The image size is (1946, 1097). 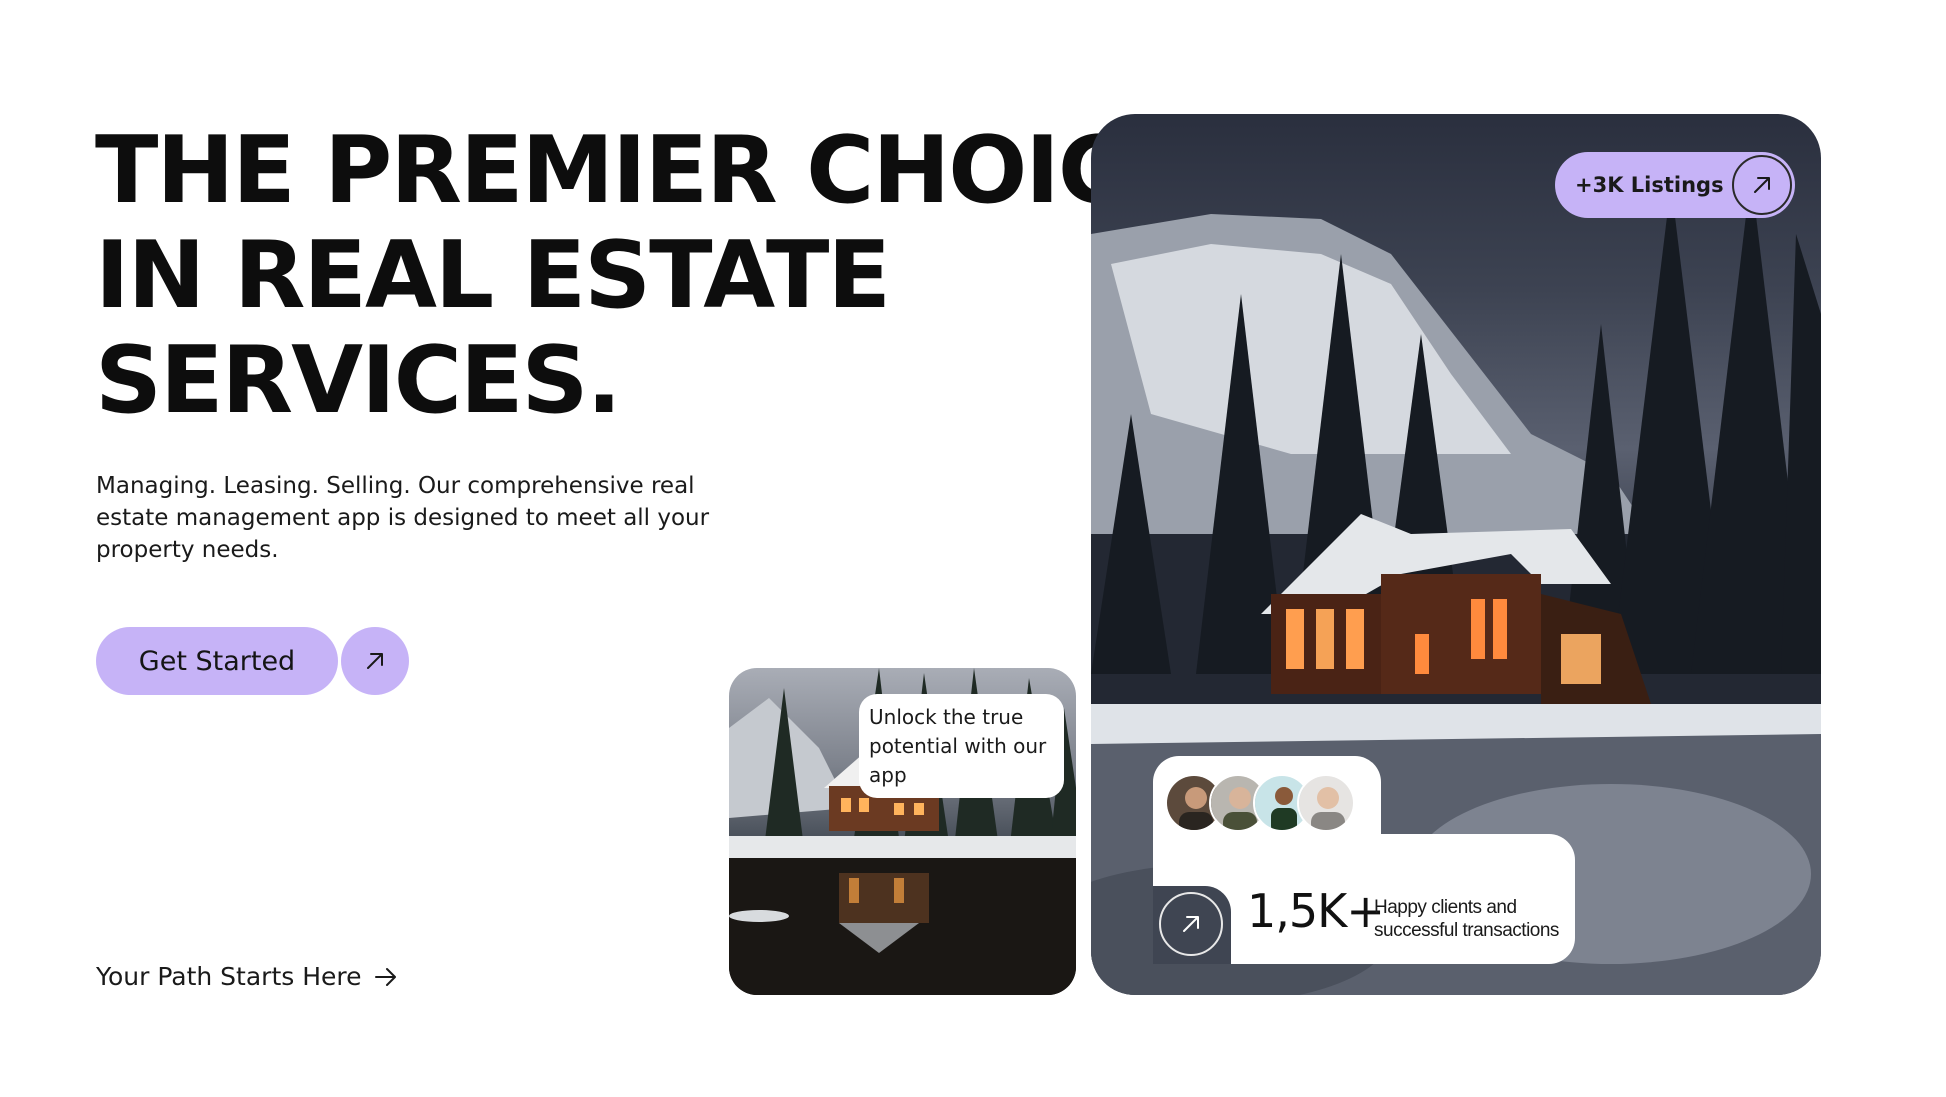 I want to click on client-avatars, so click(x=1260, y=803).